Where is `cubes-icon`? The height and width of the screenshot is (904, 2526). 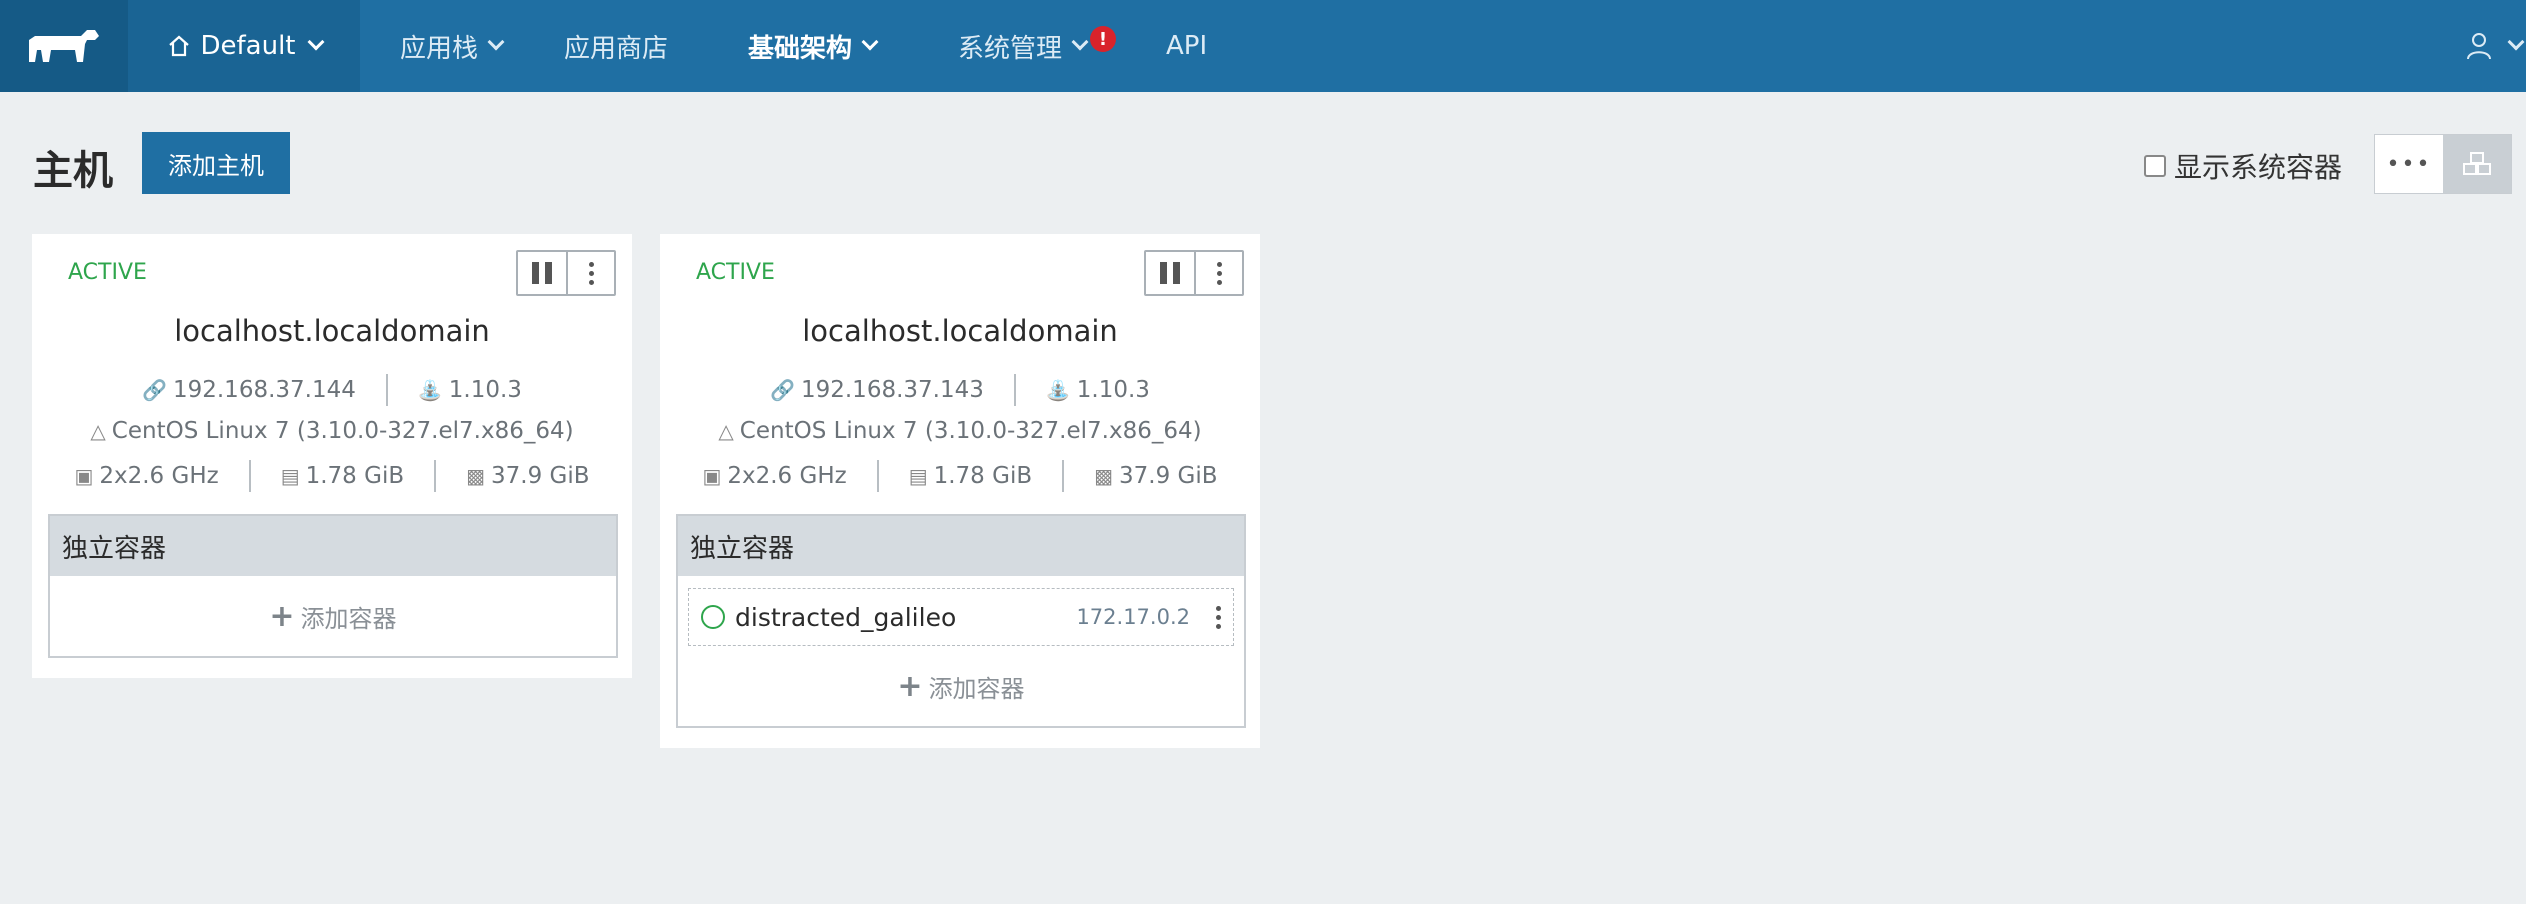
cubes-icon is located at coordinates (2477, 163).